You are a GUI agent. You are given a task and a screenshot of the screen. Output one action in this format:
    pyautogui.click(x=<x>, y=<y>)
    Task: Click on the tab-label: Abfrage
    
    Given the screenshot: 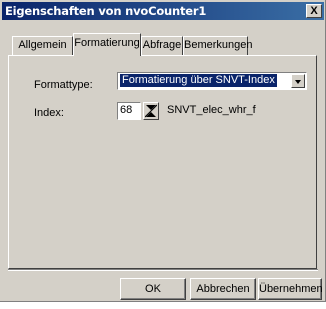 What is the action you would take?
    pyautogui.click(x=162, y=45)
    